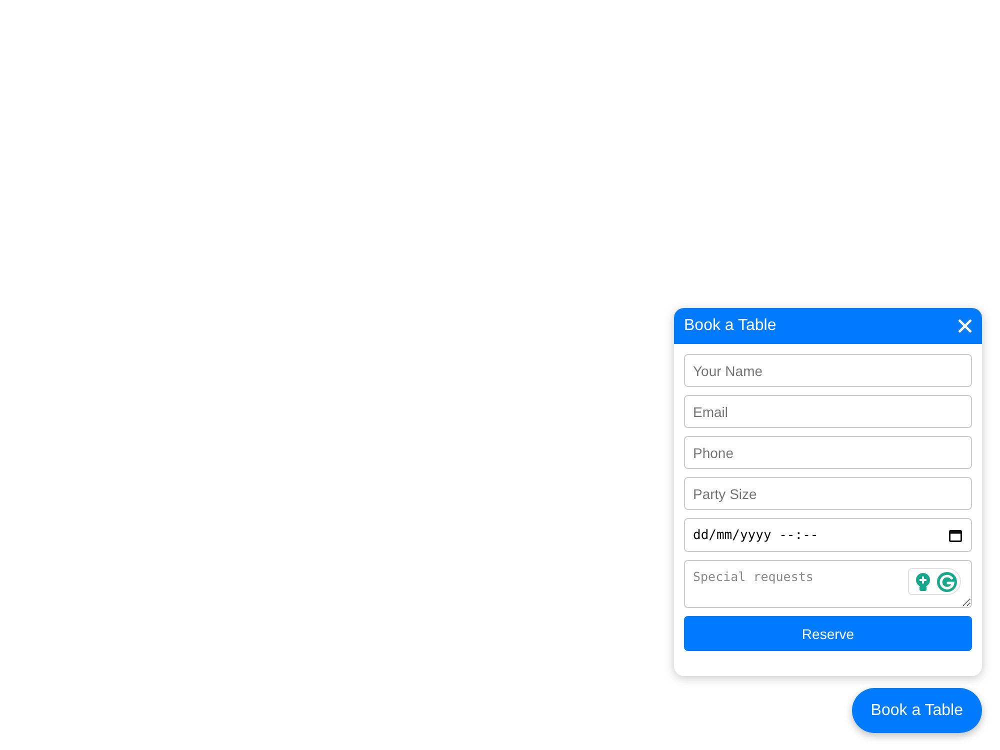 The image size is (1000, 750). Describe the element at coordinates (828, 584) in the screenshot. I see `special-requests-field: Special requests` at that location.